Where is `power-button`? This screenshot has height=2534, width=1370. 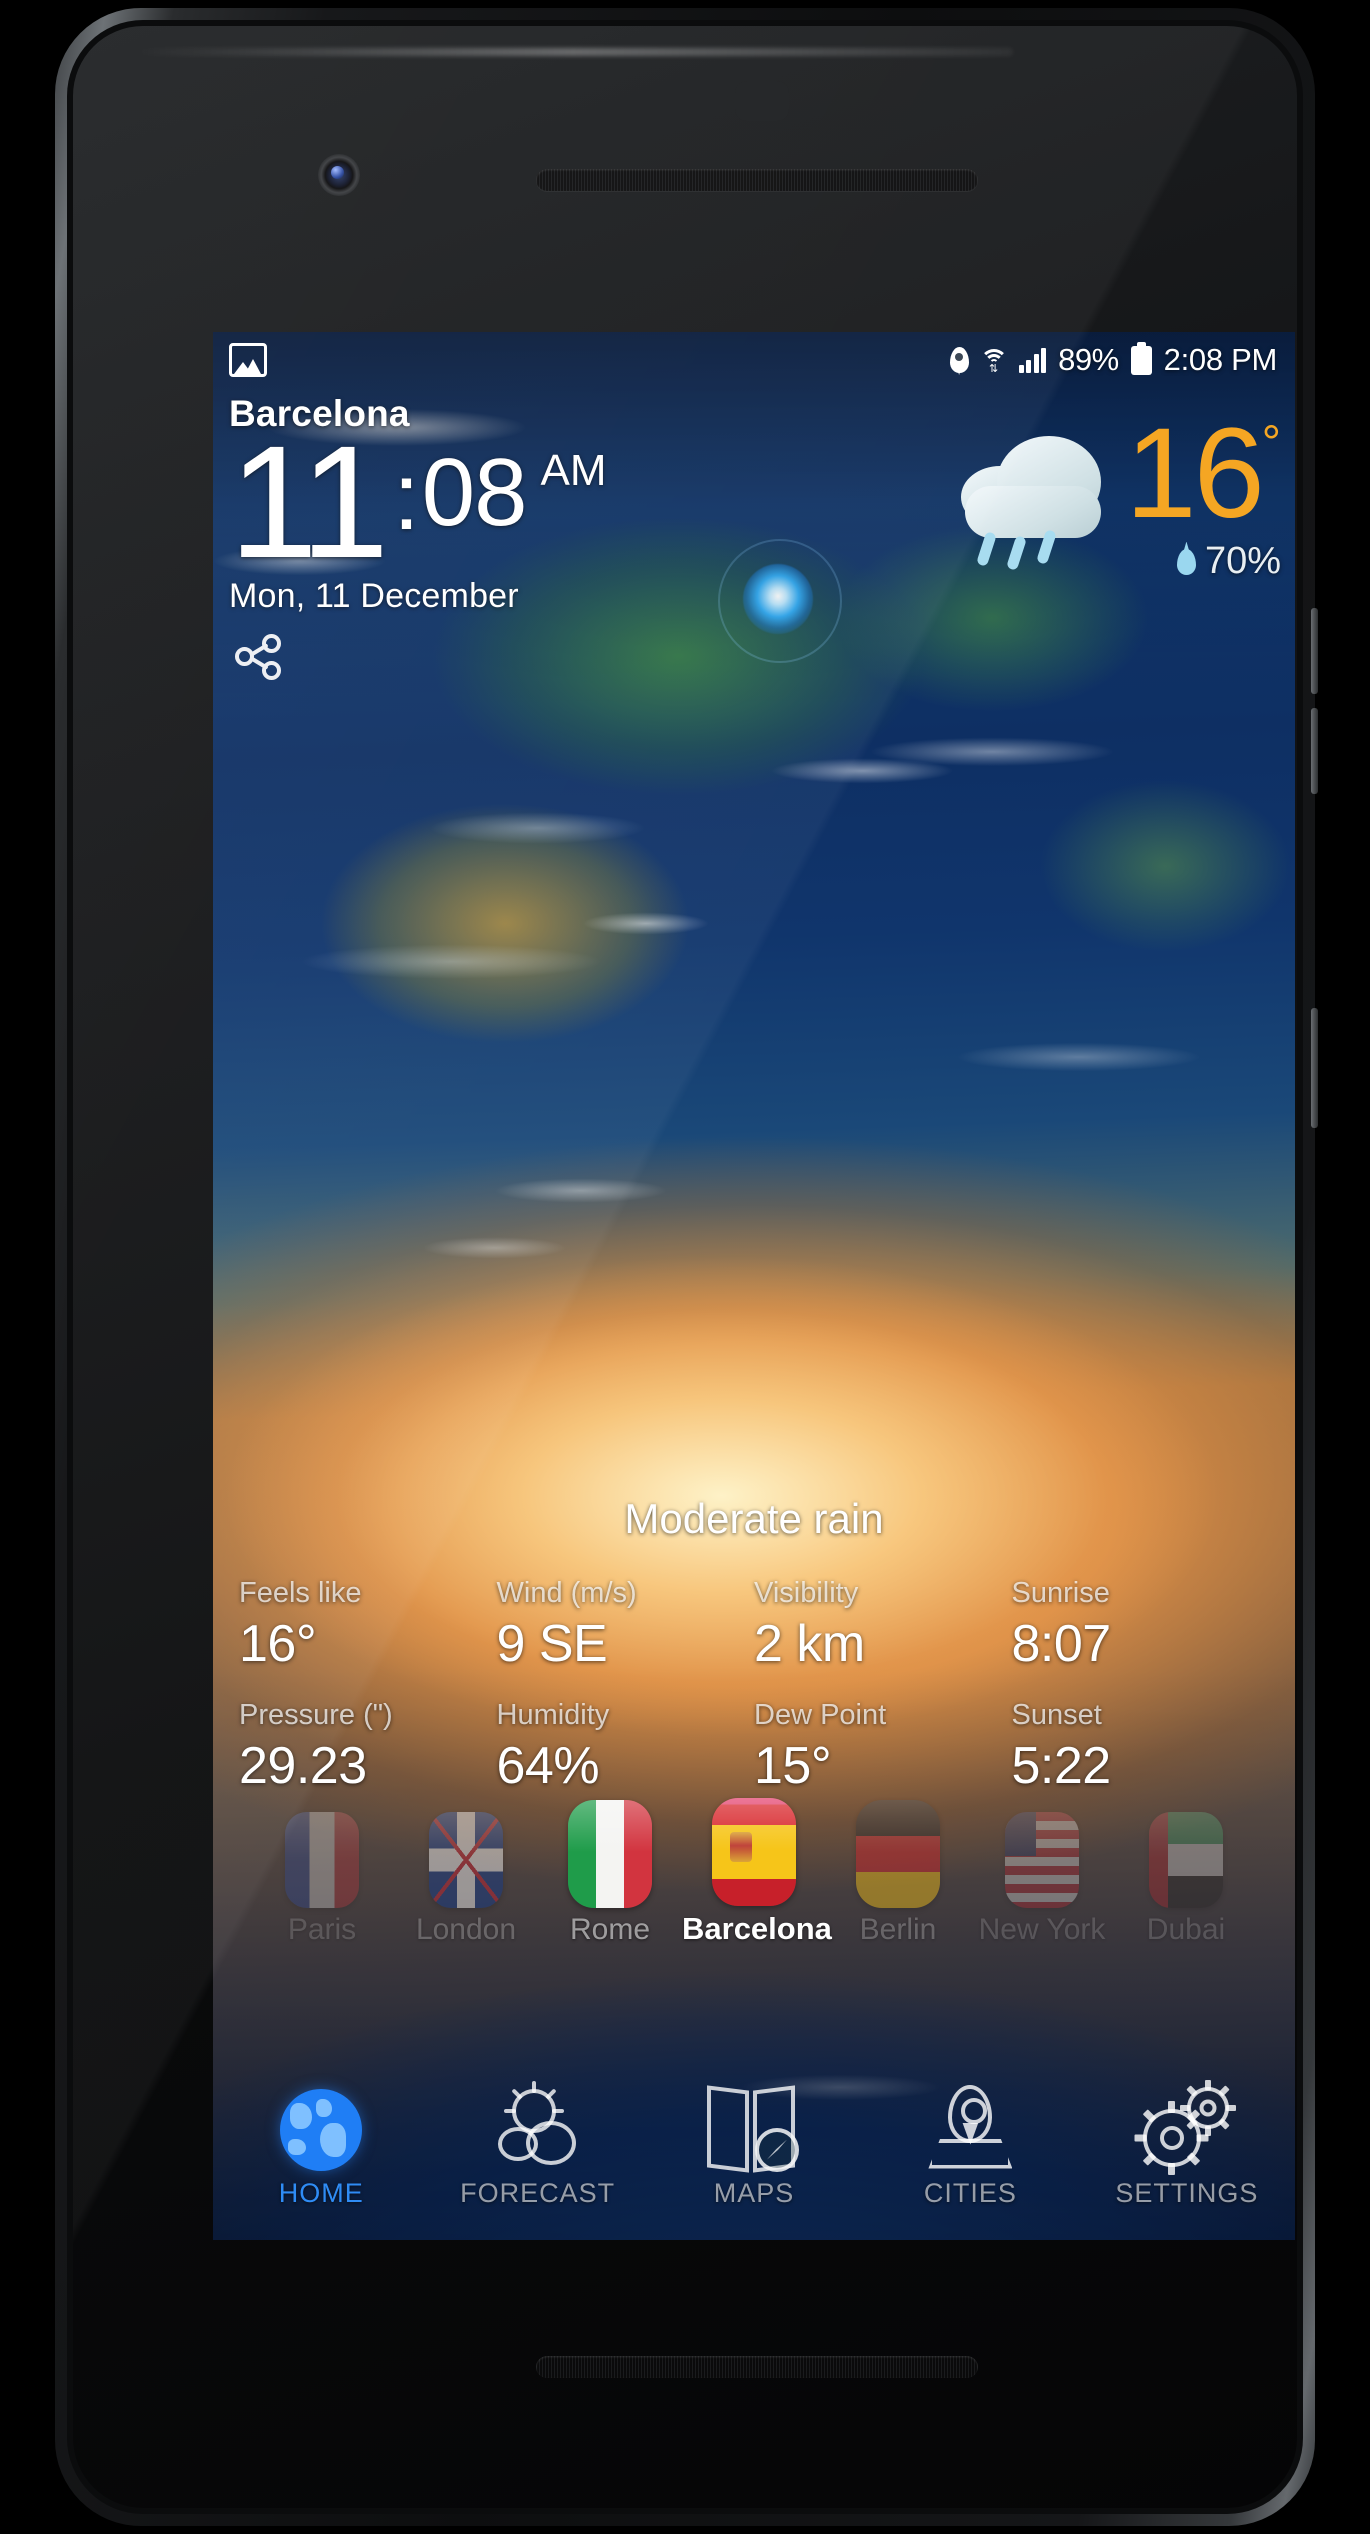 power-button is located at coordinates (1314, 1068).